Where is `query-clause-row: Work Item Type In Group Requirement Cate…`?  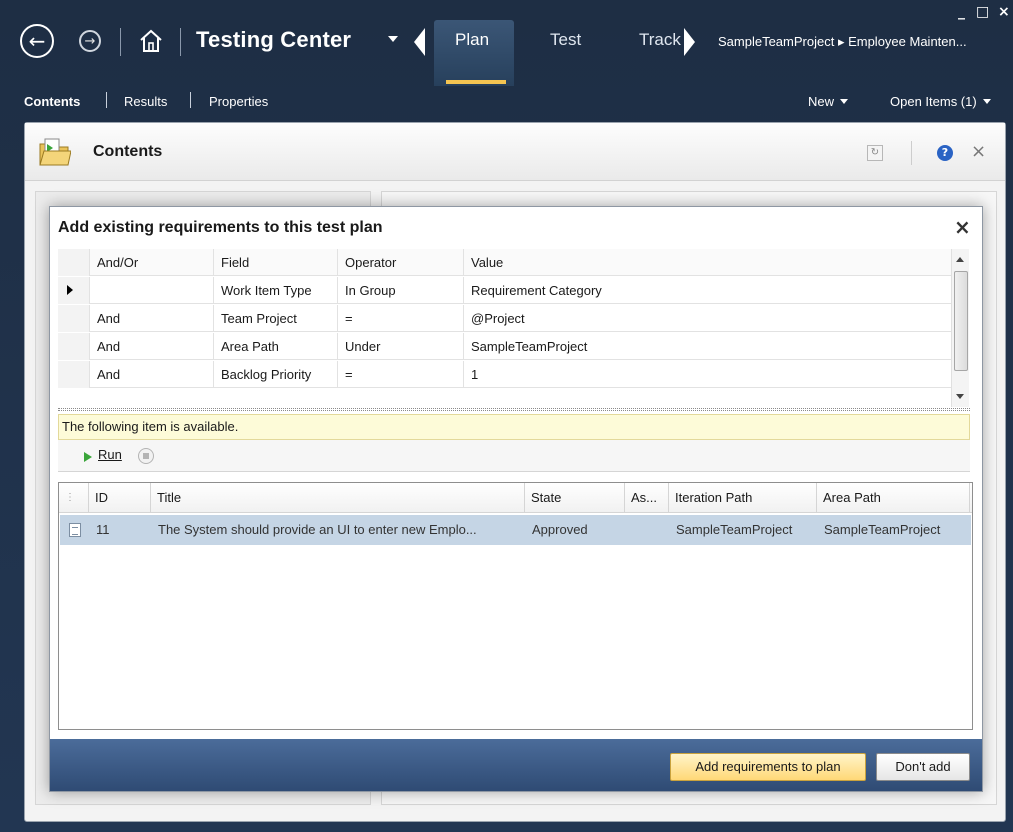
query-clause-row: Work Item Type In Group Requirement Cate… is located at coordinates (504, 290).